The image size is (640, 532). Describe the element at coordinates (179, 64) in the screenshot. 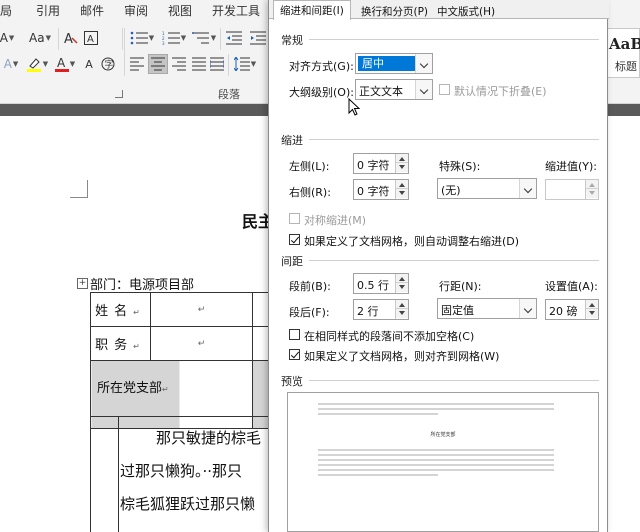

I see `align-right-icon` at that location.